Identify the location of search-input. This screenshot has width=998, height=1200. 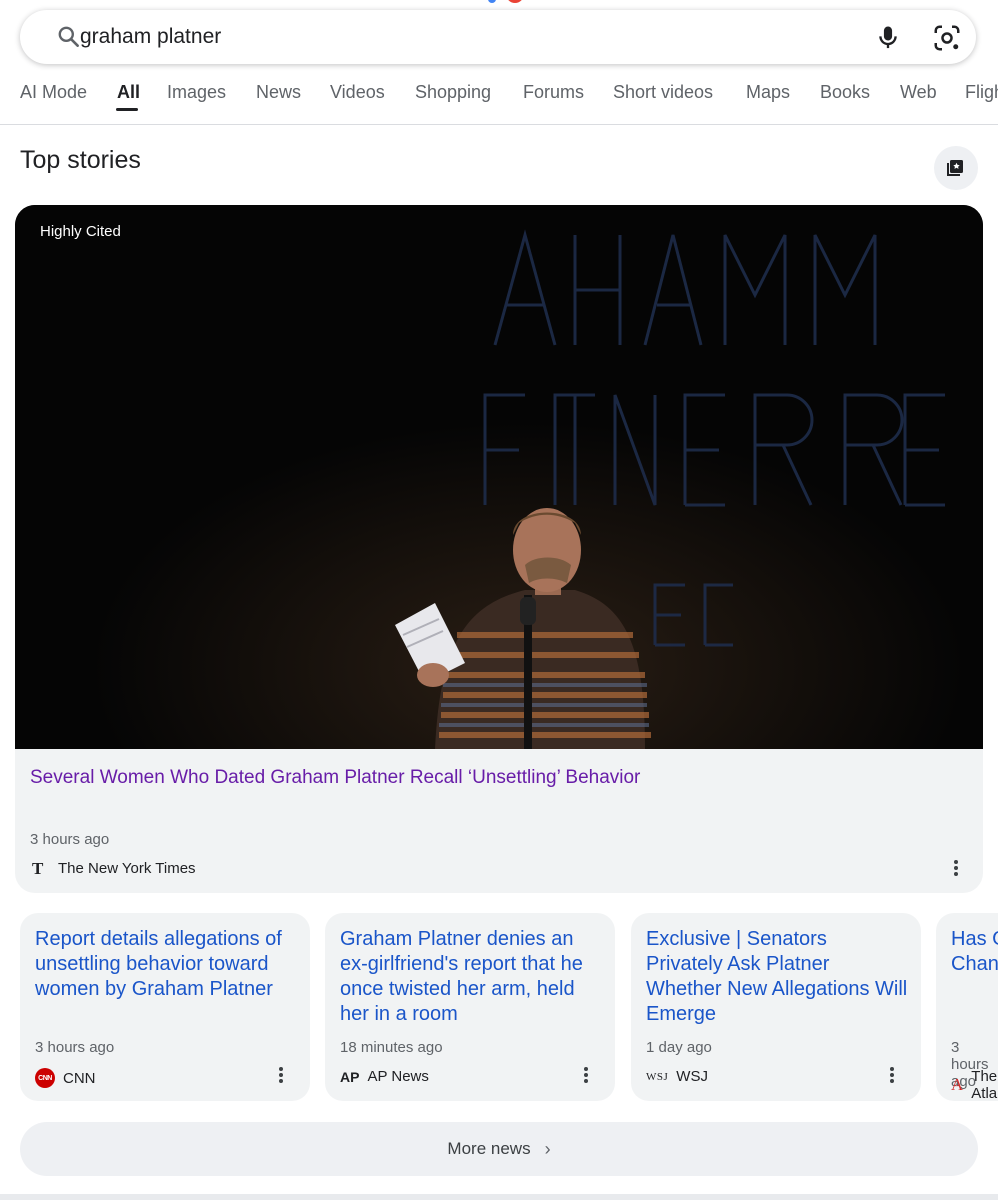
(470, 37).